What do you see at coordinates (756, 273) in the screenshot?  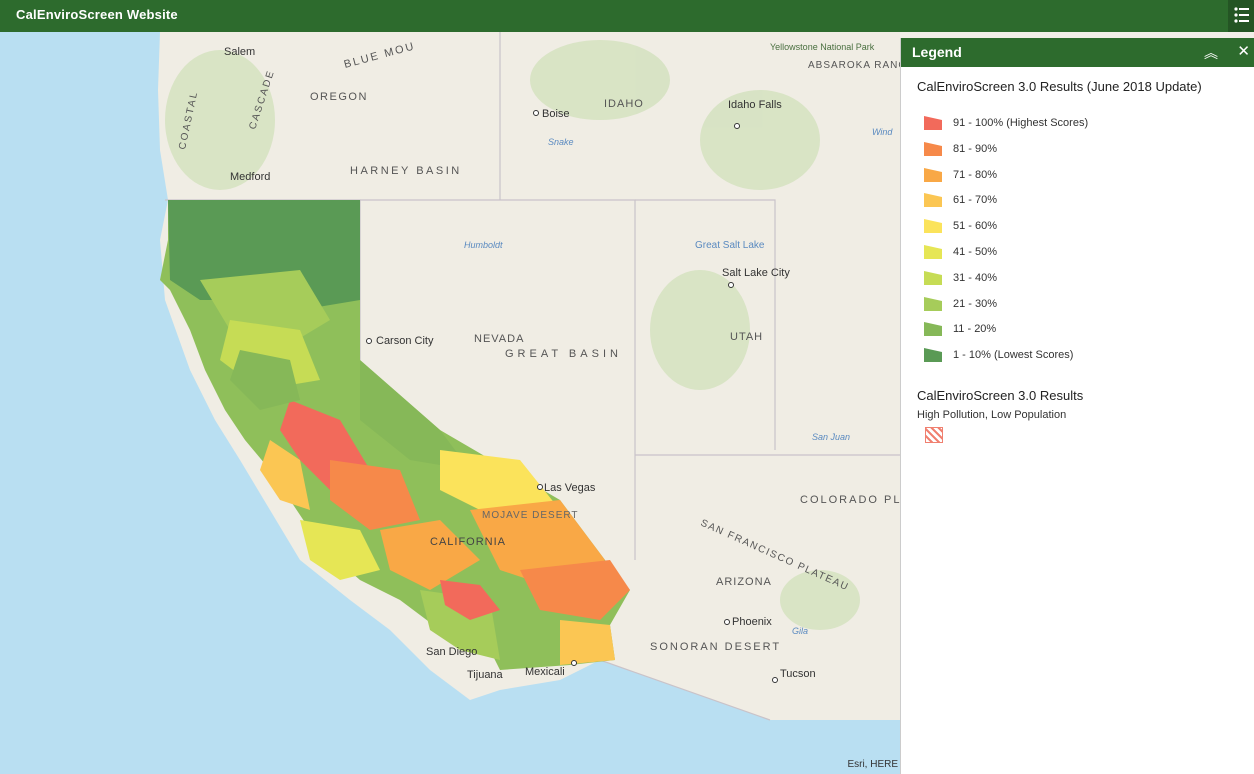 I see `label-salt-lake-city: Salt Lake City` at bounding box center [756, 273].